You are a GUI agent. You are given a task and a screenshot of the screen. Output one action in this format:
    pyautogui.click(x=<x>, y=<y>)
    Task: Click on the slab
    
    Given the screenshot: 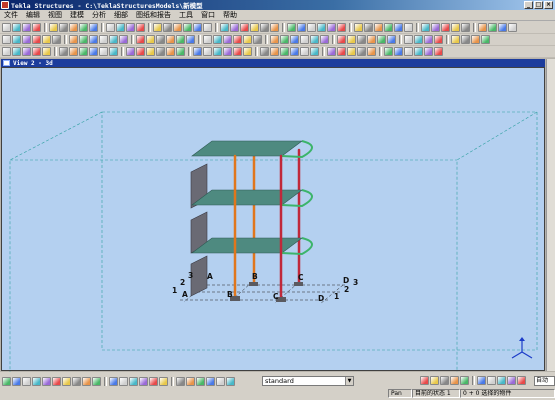 What is the action you would take?
    pyautogui.click(x=247, y=245)
    